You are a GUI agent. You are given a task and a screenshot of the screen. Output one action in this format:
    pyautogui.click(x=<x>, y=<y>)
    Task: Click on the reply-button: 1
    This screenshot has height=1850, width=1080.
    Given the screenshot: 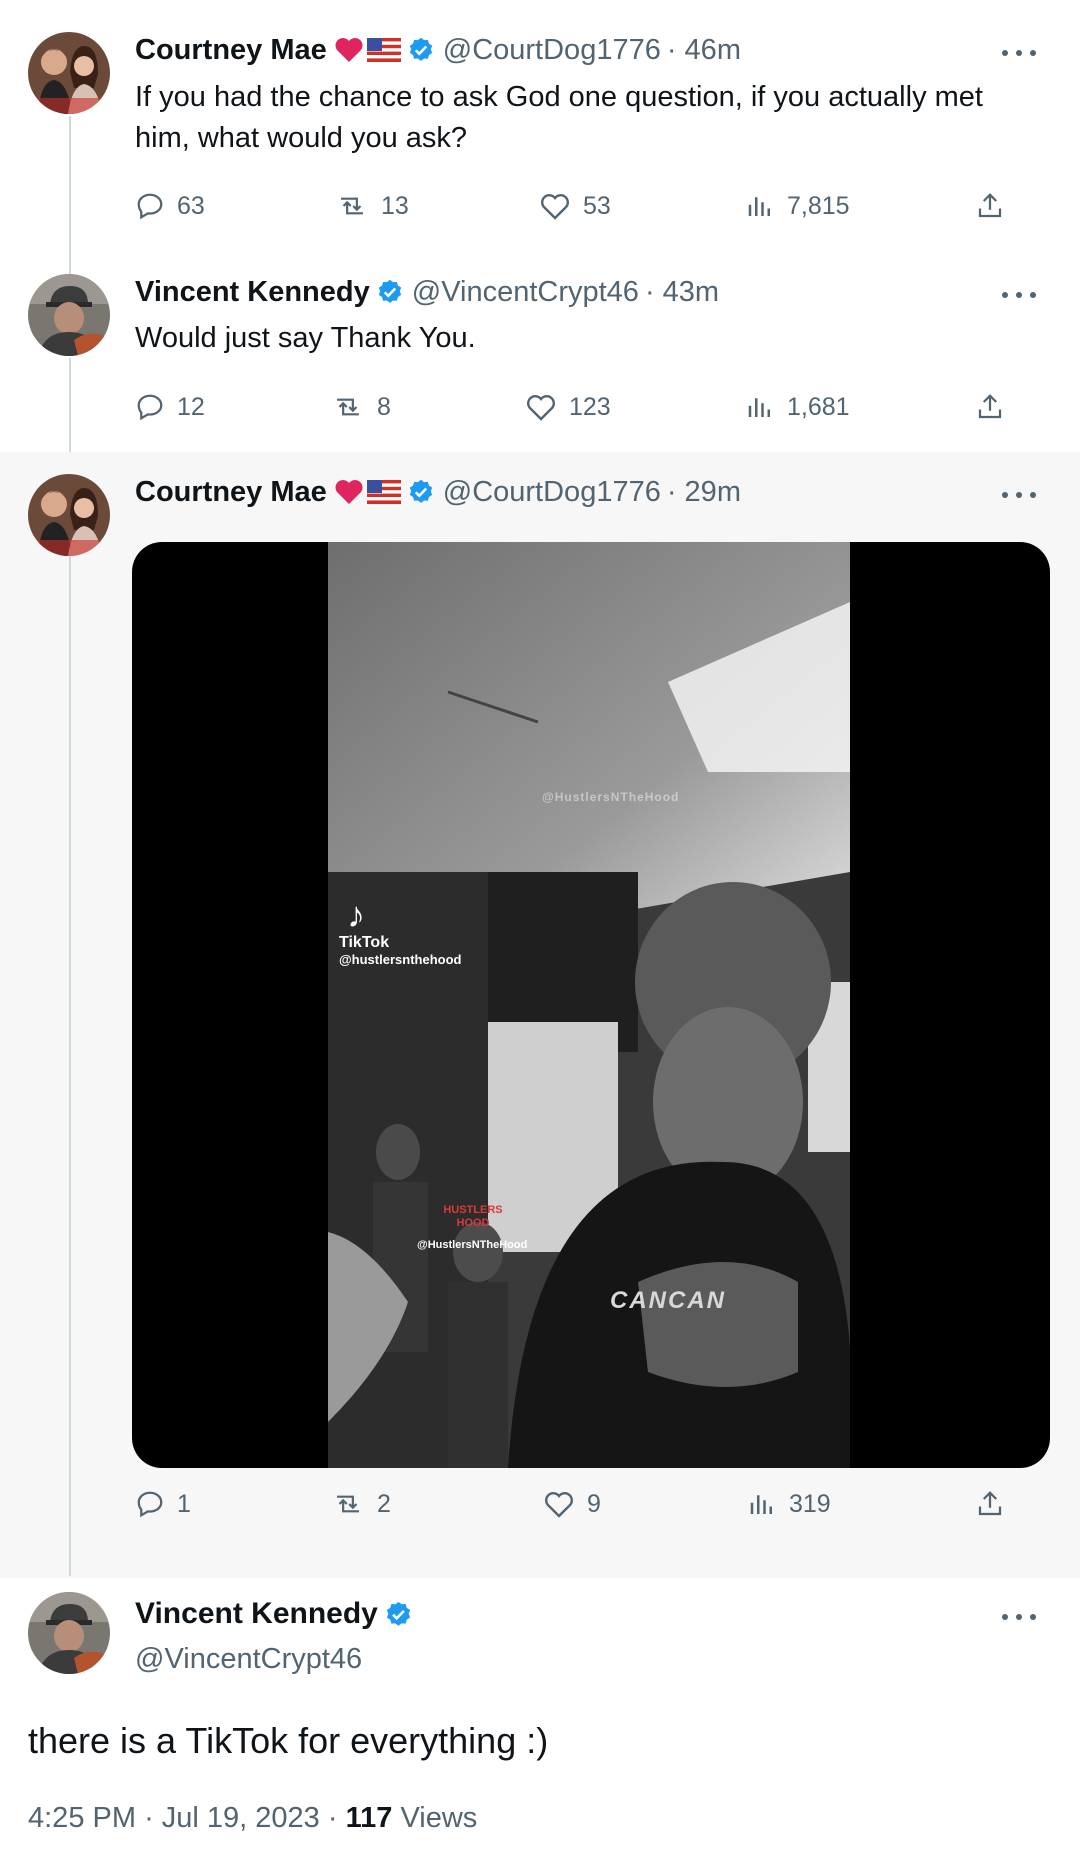 What is the action you would take?
    pyautogui.click(x=163, y=1504)
    